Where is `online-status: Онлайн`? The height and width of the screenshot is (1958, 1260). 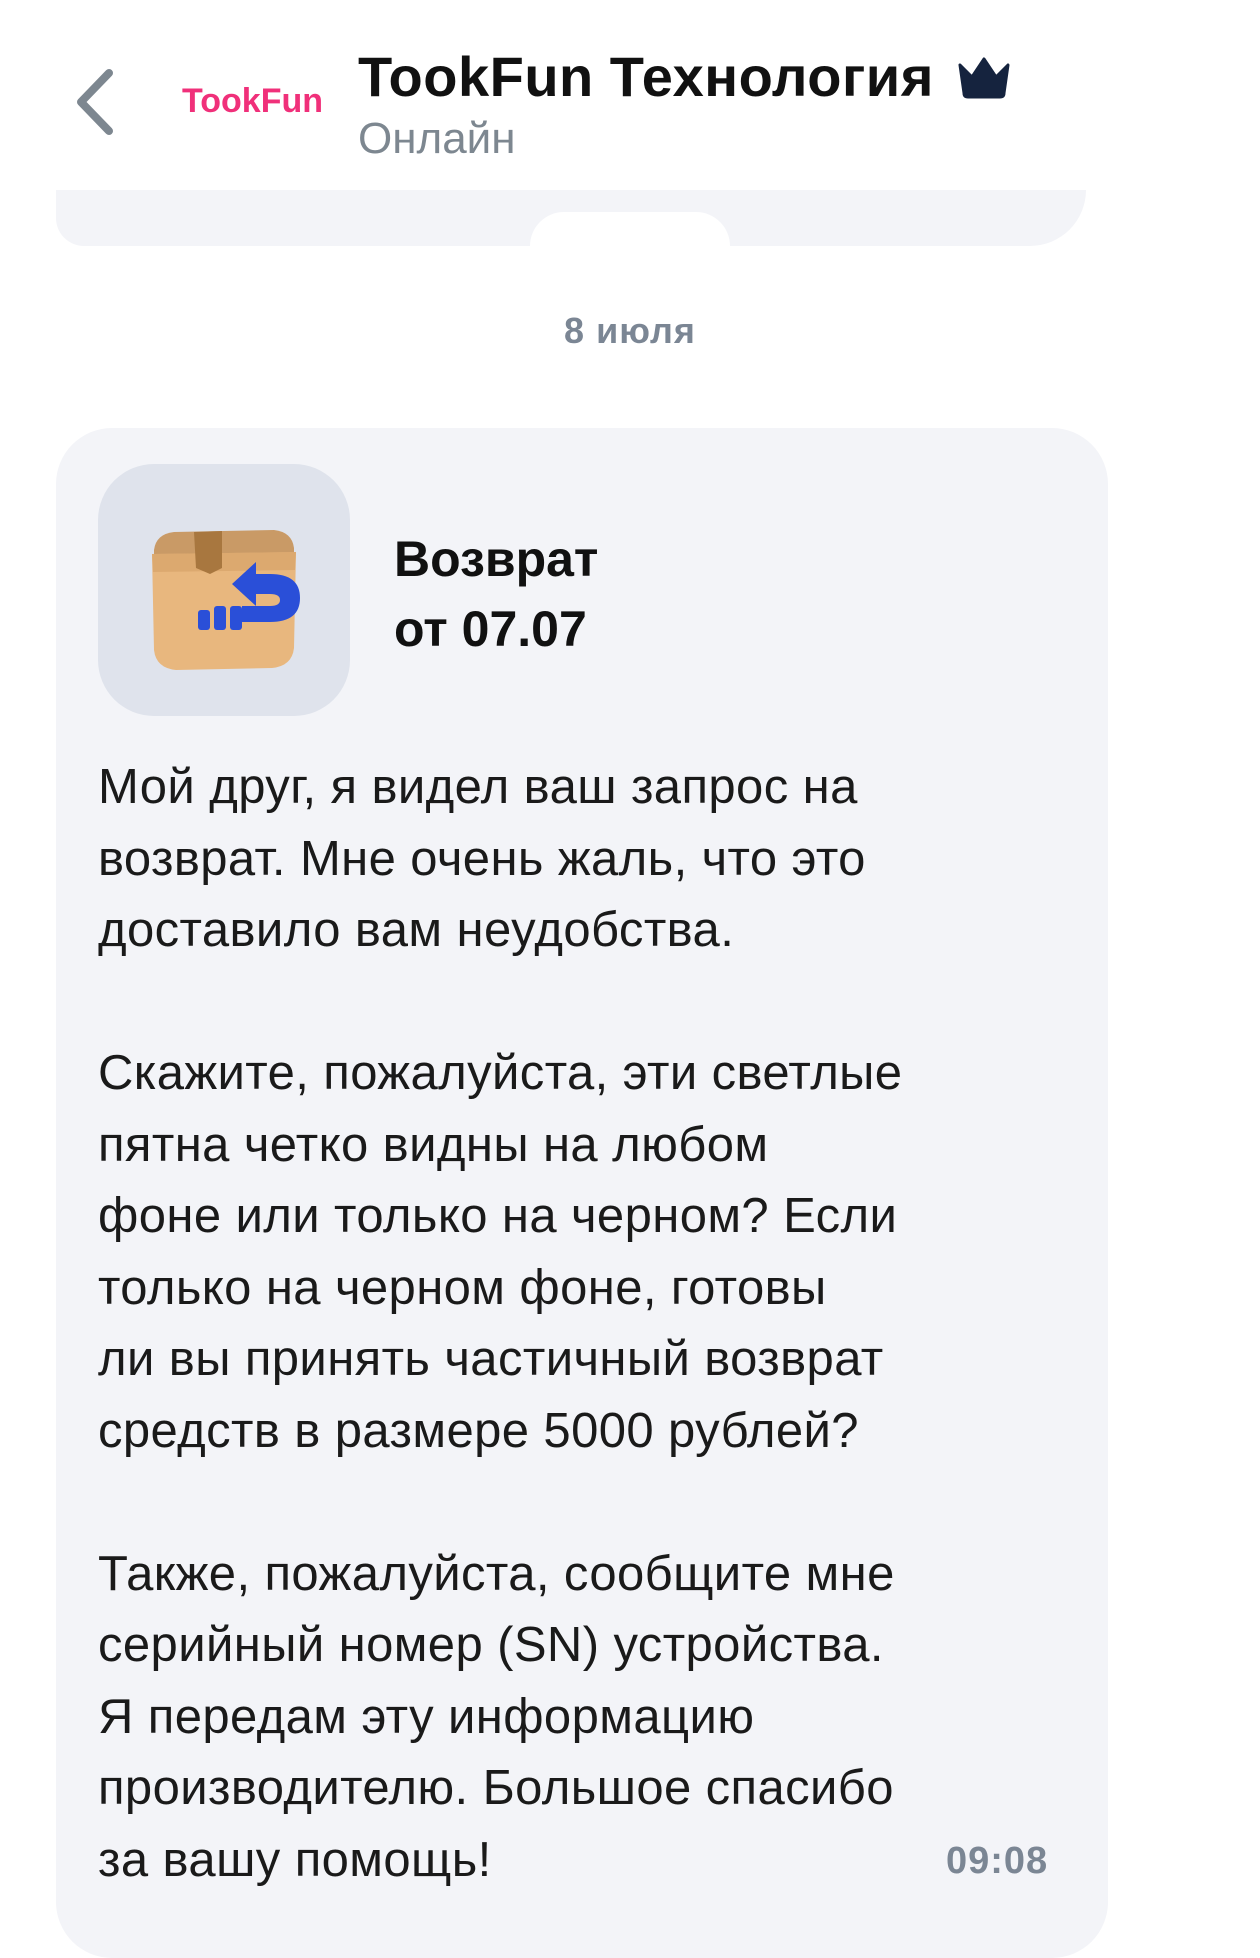 online-status: Онлайн is located at coordinates (437, 138).